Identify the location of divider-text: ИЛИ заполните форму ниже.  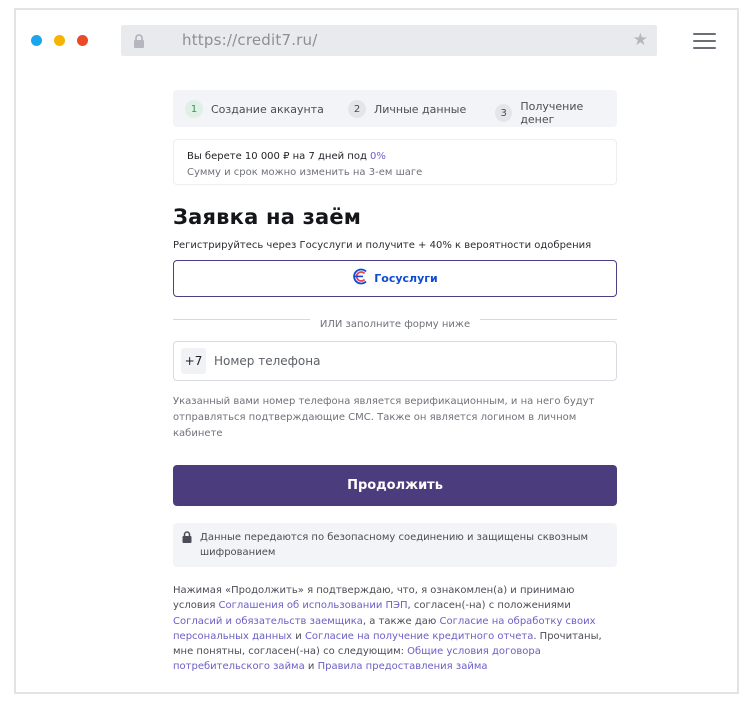
(395, 324).